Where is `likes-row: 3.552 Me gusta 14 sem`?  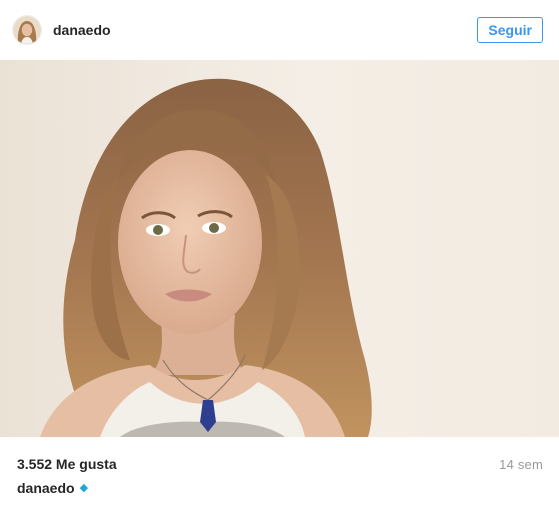
likes-row: 3.552 Me gusta 14 sem is located at coordinates (280, 464).